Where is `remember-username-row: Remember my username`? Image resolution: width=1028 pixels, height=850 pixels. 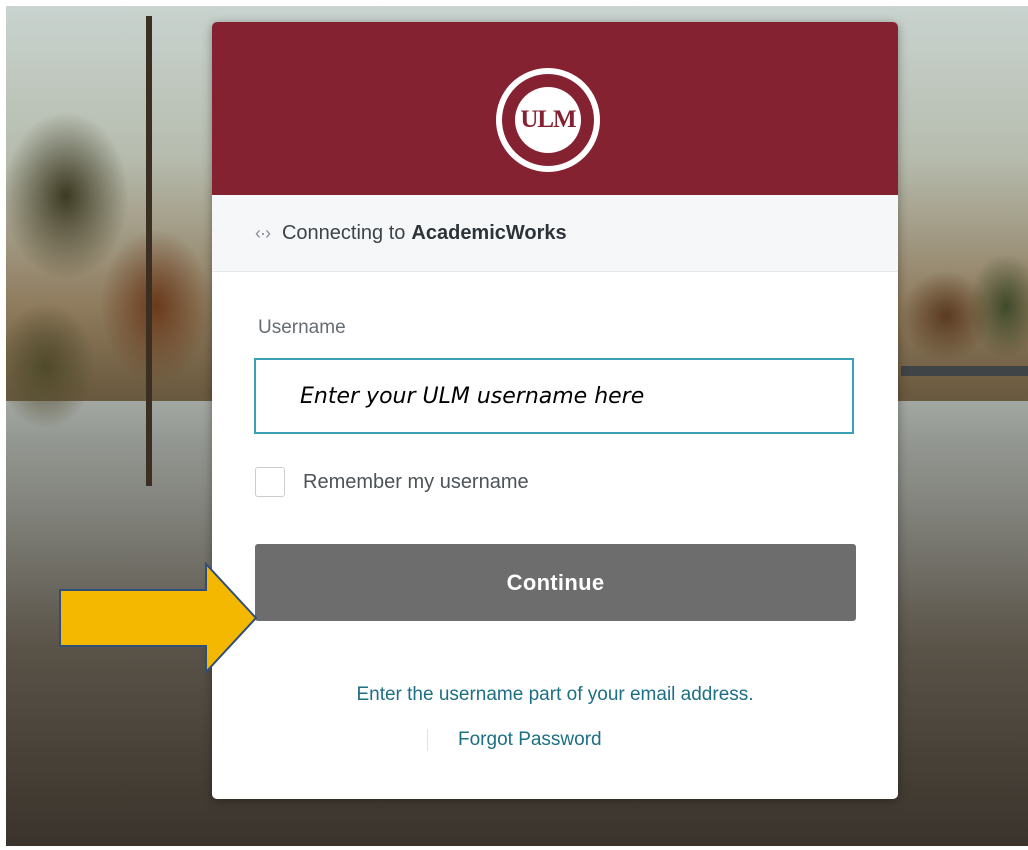
remember-username-row: Remember my username is located at coordinates (392, 482).